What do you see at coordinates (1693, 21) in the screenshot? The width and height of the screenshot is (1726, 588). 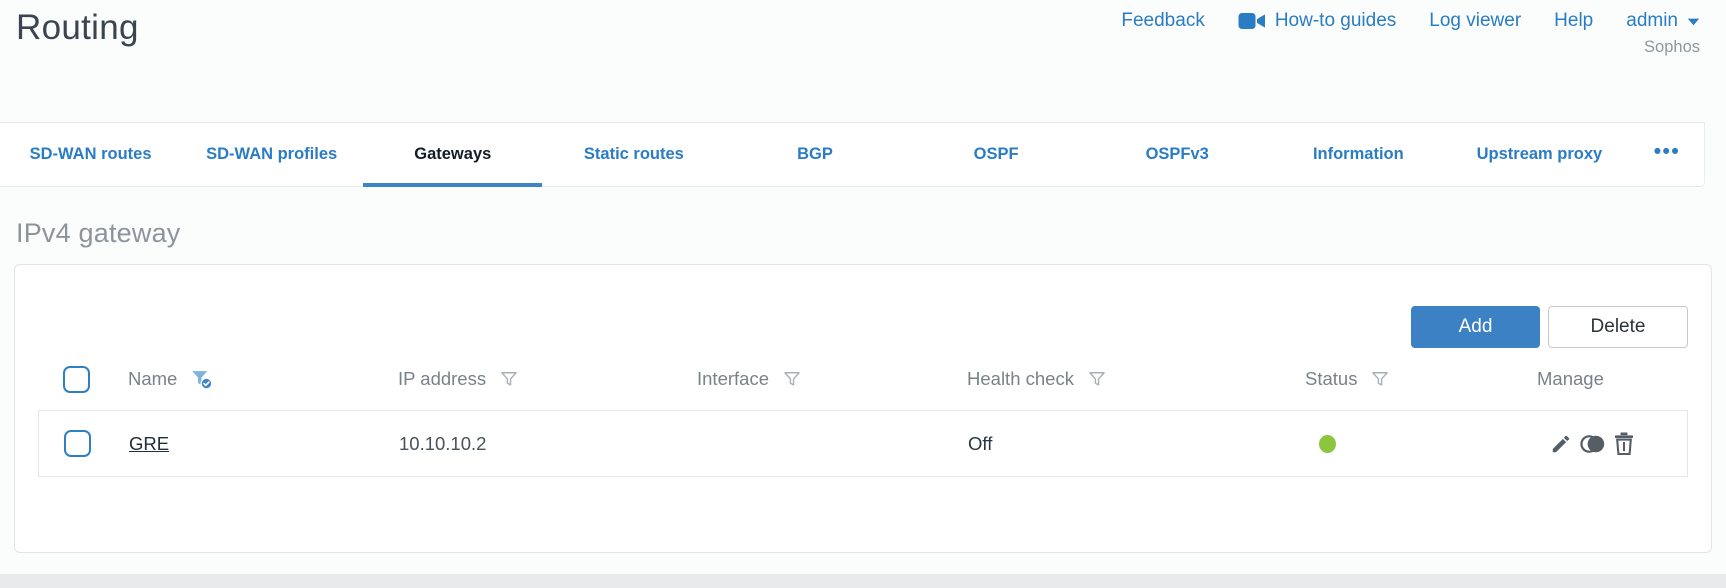 I see `caret-down-icon` at bounding box center [1693, 21].